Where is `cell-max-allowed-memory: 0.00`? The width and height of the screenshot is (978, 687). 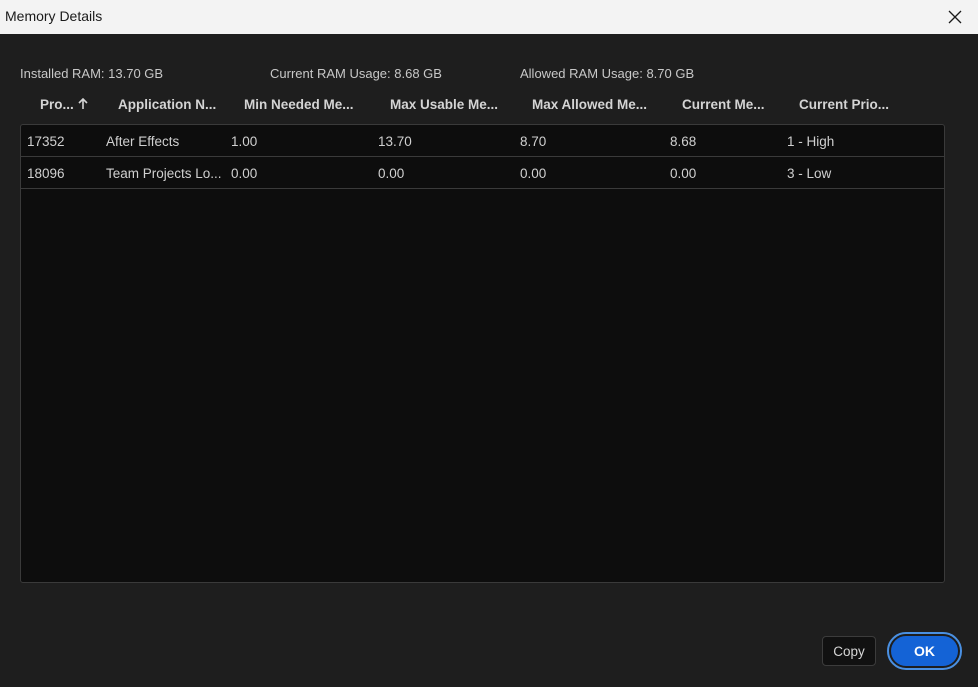
cell-max-allowed-memory: 0.00 is located at coordinates (533, 173).